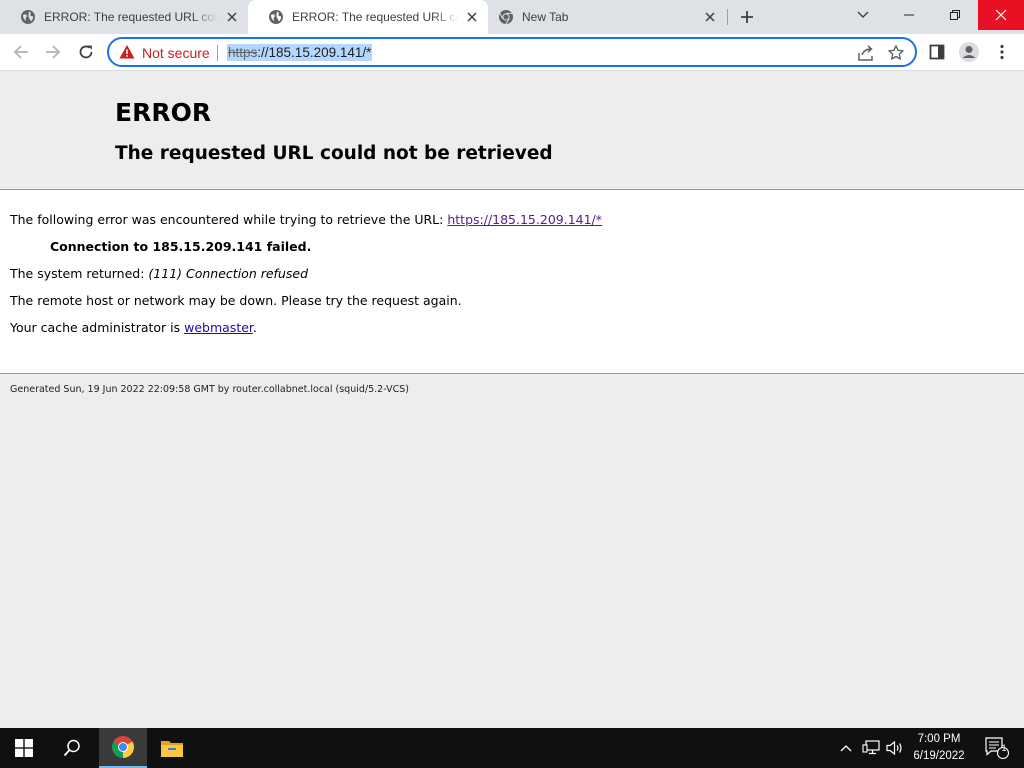 The image size is (1024, 768). I want to click on taskbar-file-explorer, so click(172, 748).